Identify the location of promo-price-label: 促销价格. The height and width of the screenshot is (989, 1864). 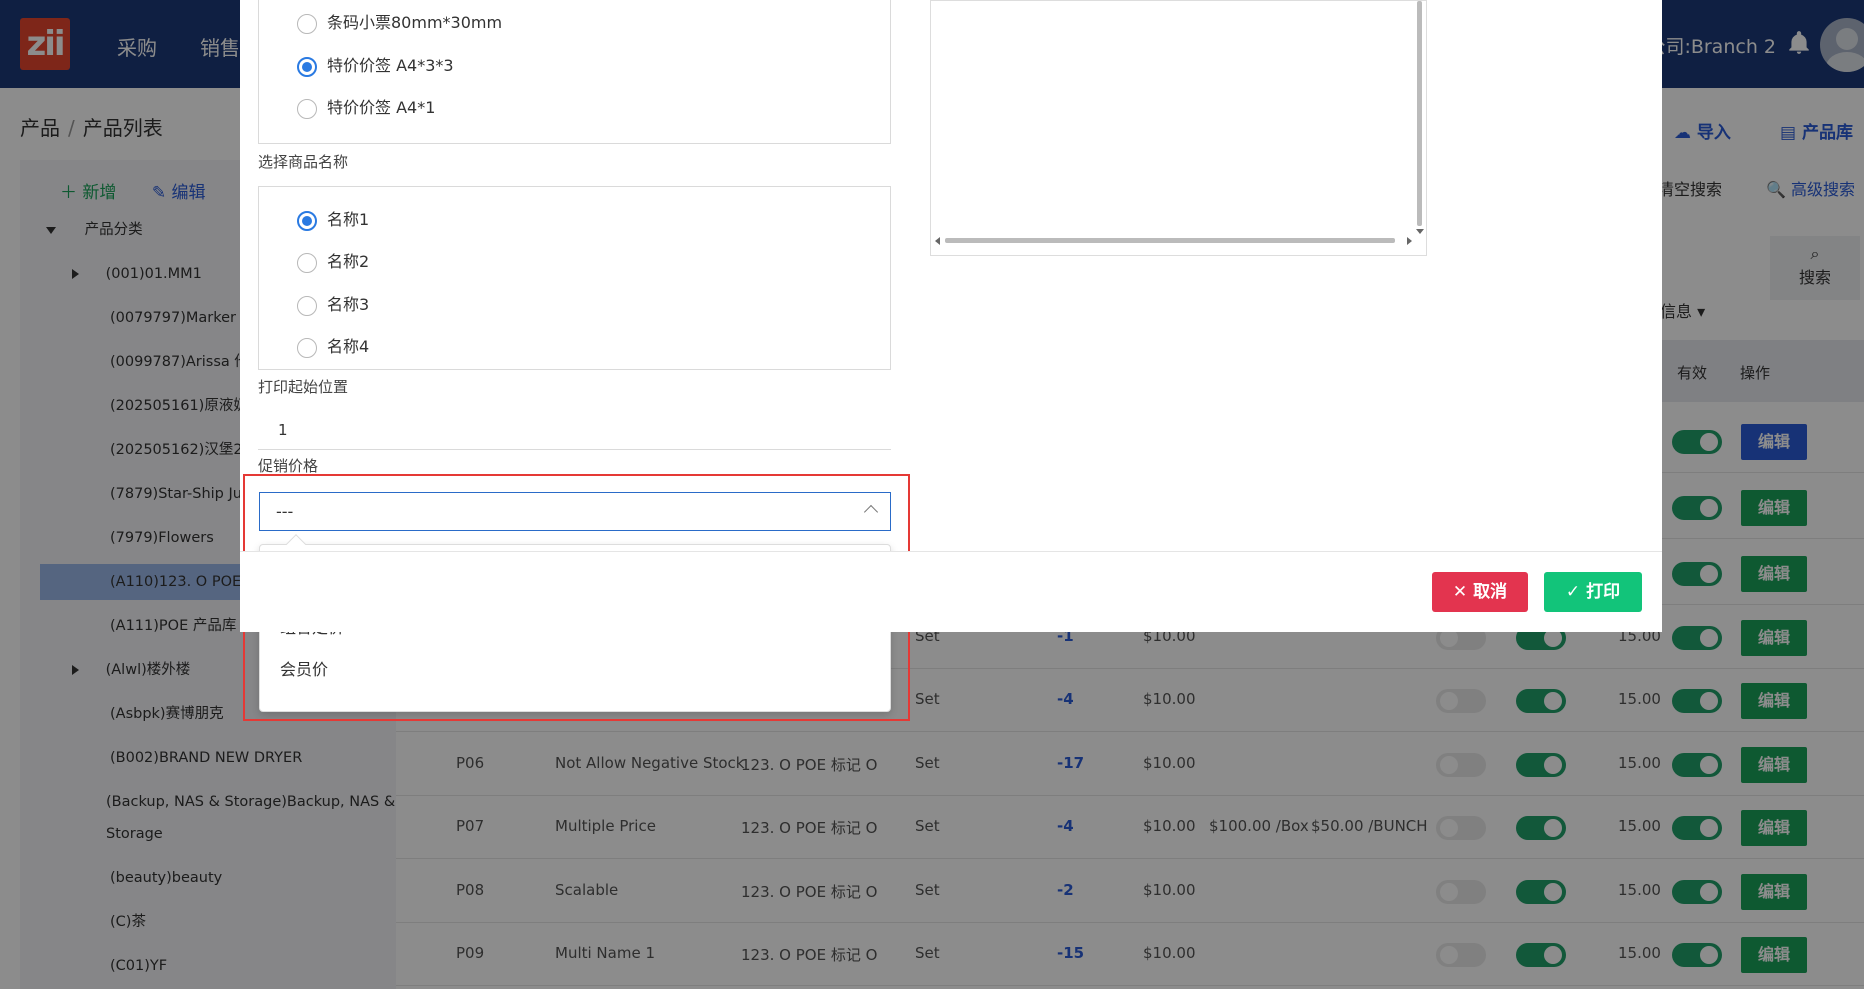
(288, 466).